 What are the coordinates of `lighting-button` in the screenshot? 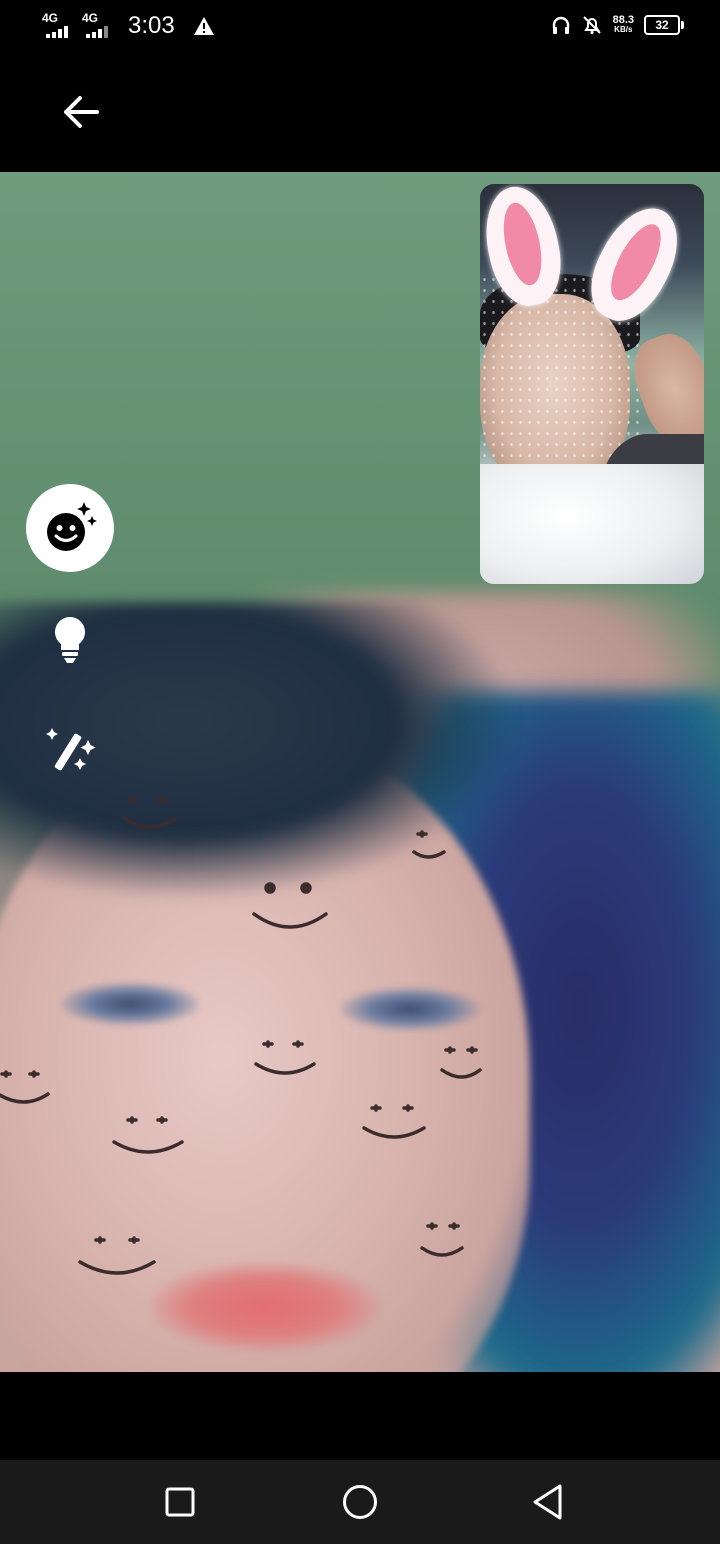 It's located at (70, 640).